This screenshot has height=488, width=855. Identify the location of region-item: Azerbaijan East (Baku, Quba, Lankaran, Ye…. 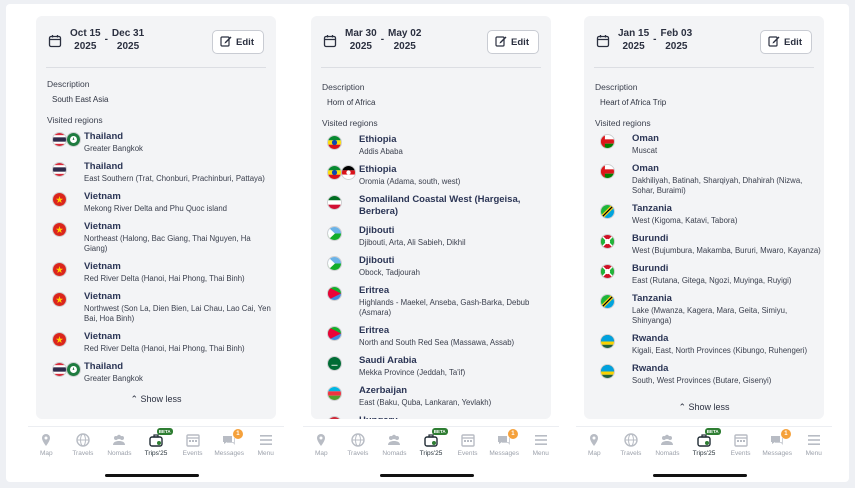
(431, 396).